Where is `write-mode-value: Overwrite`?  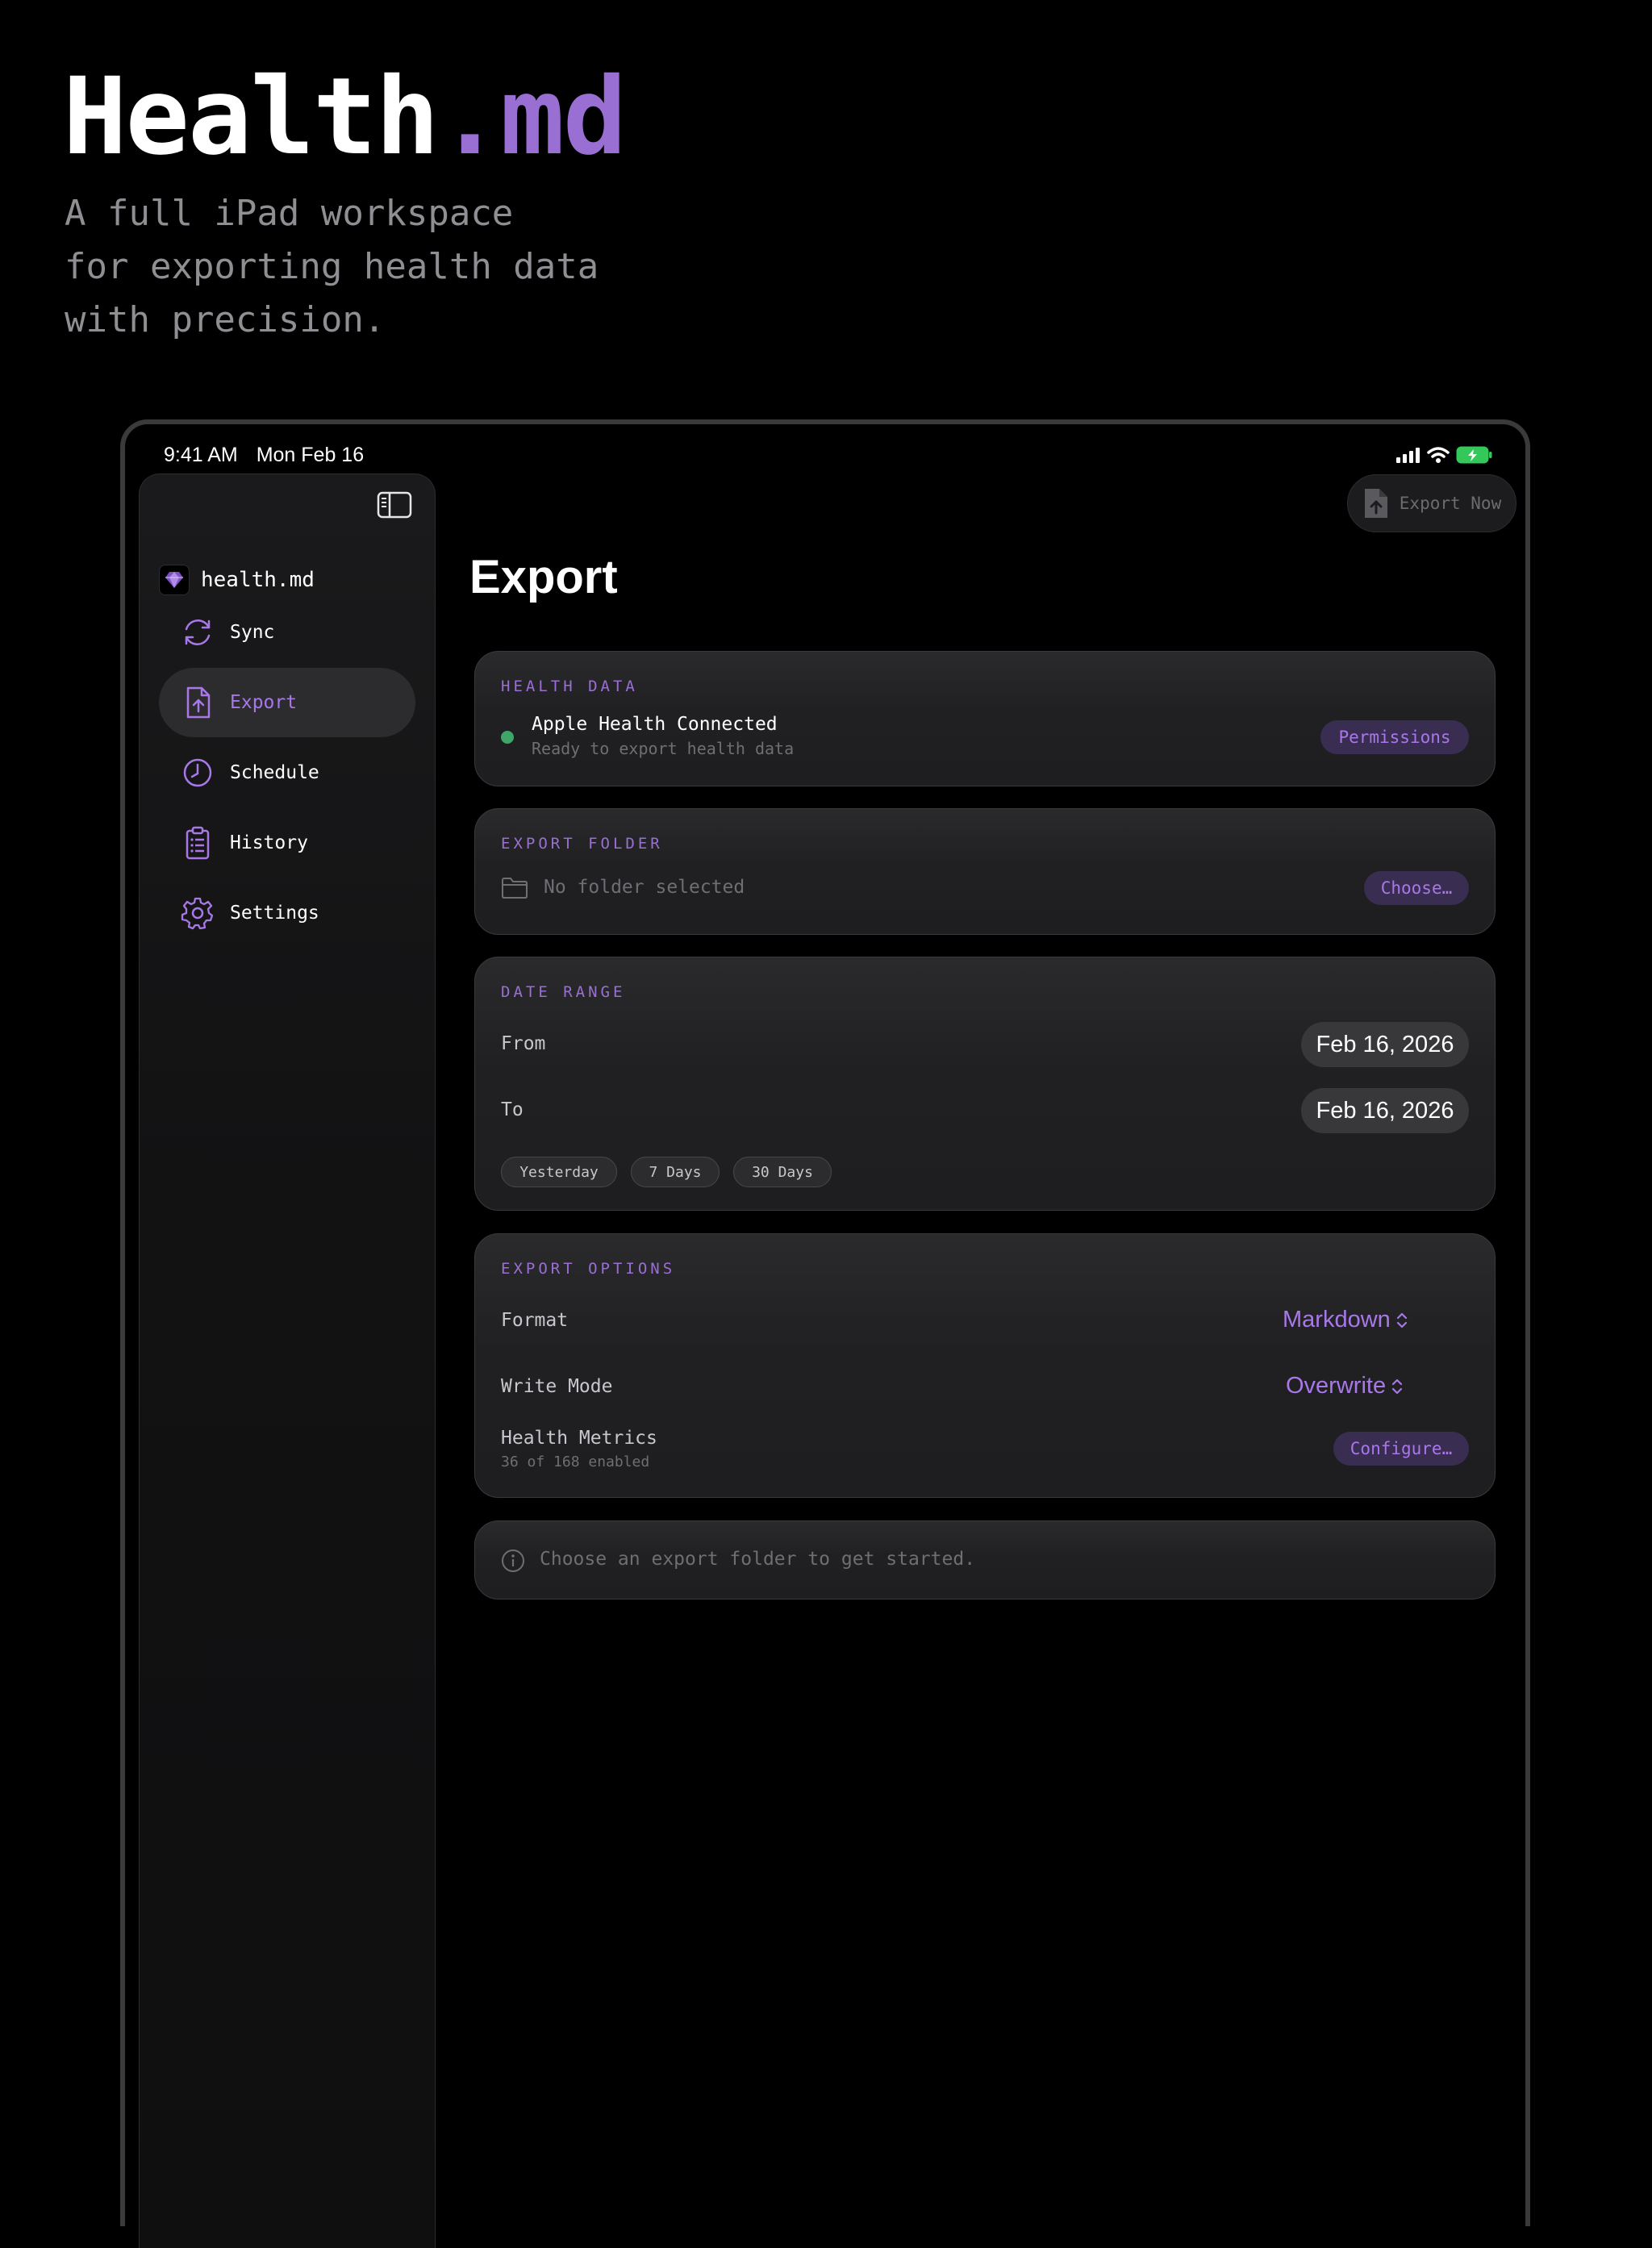
write-mode-value: Overwrite is located at coordinates (1336, 1386).